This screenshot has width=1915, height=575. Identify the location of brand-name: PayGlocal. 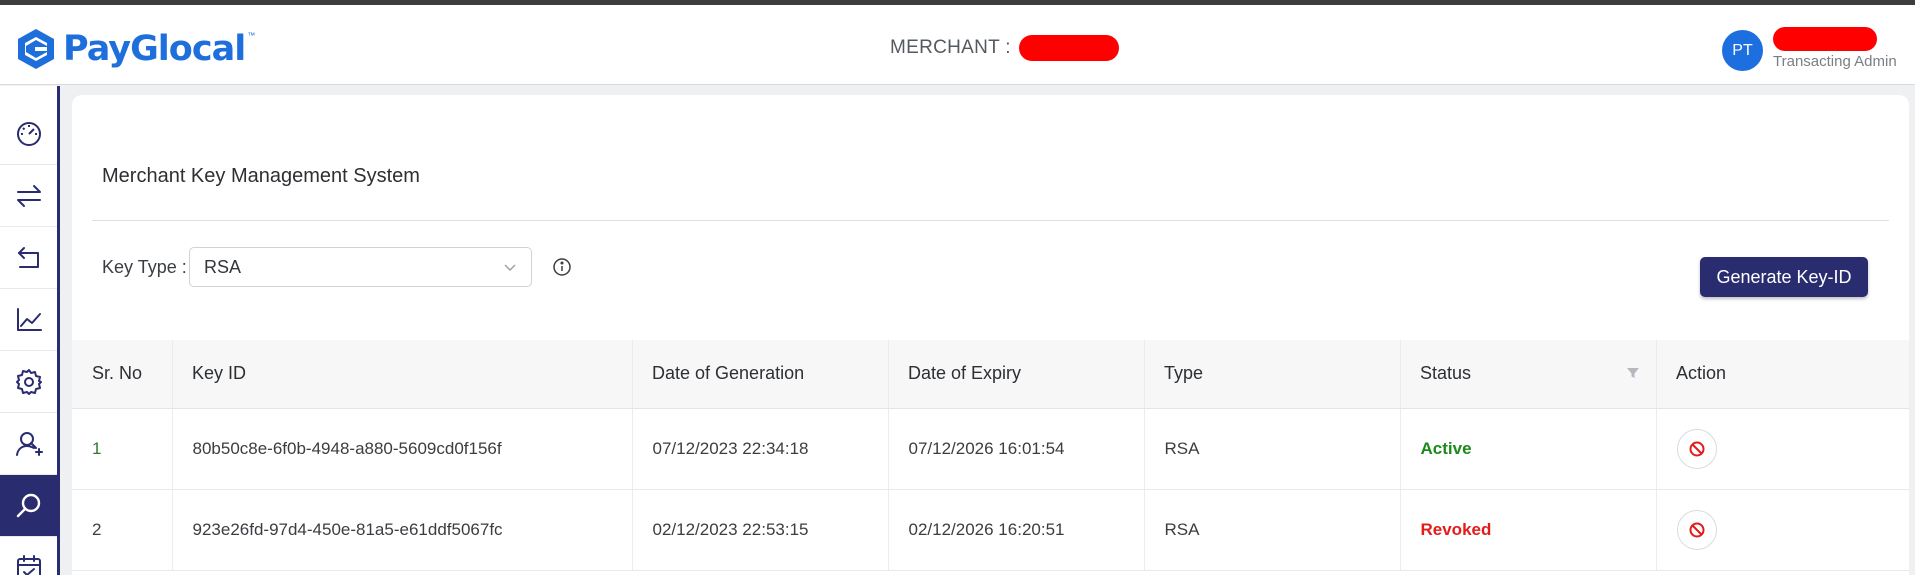
(154, 49).